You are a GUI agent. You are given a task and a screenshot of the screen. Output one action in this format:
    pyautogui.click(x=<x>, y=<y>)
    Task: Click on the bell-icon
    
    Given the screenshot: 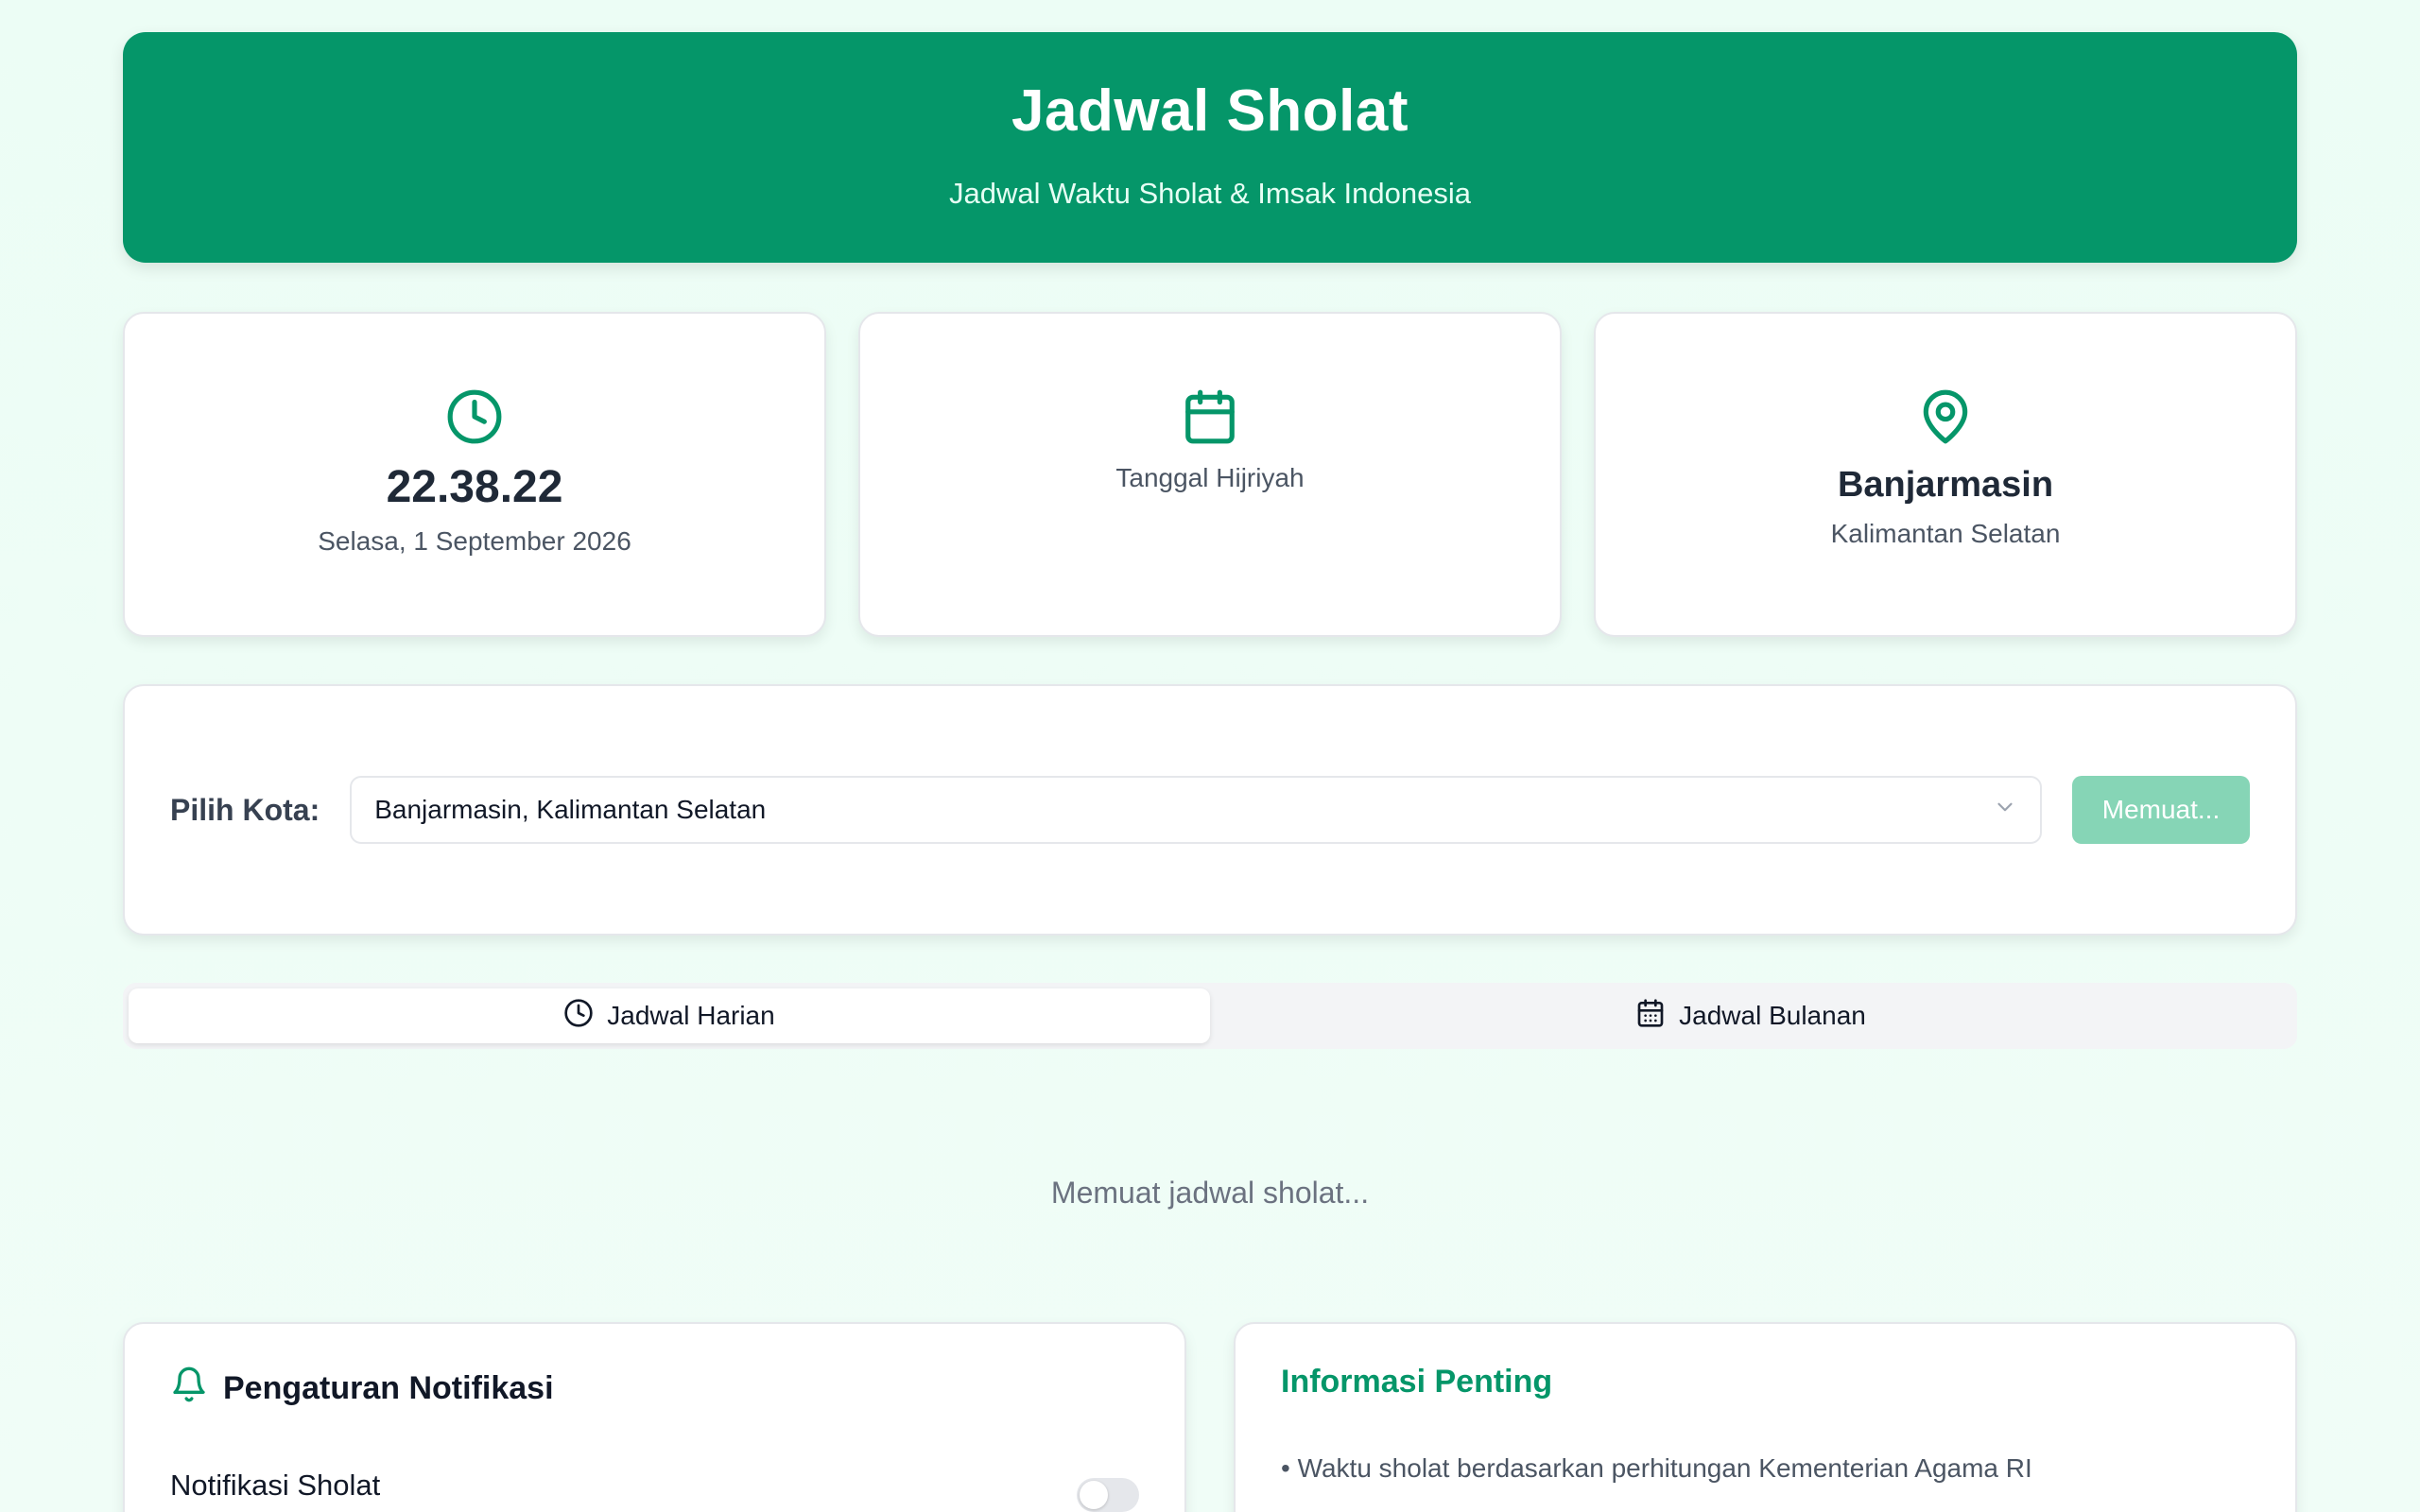 What is the action you would take?
    pyautogui.click(x=189, y=1389)
    